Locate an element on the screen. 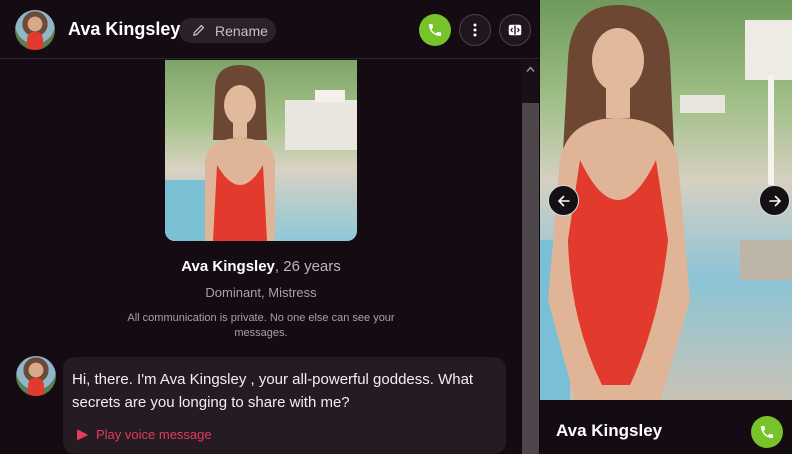  profile-photo is located at coordinates (261, 150).